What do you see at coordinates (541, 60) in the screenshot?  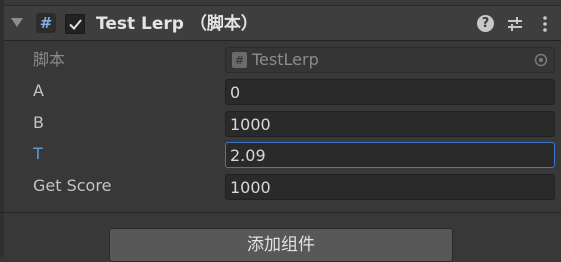 I see `object-picker-icon` at bounding box center [541, 60].